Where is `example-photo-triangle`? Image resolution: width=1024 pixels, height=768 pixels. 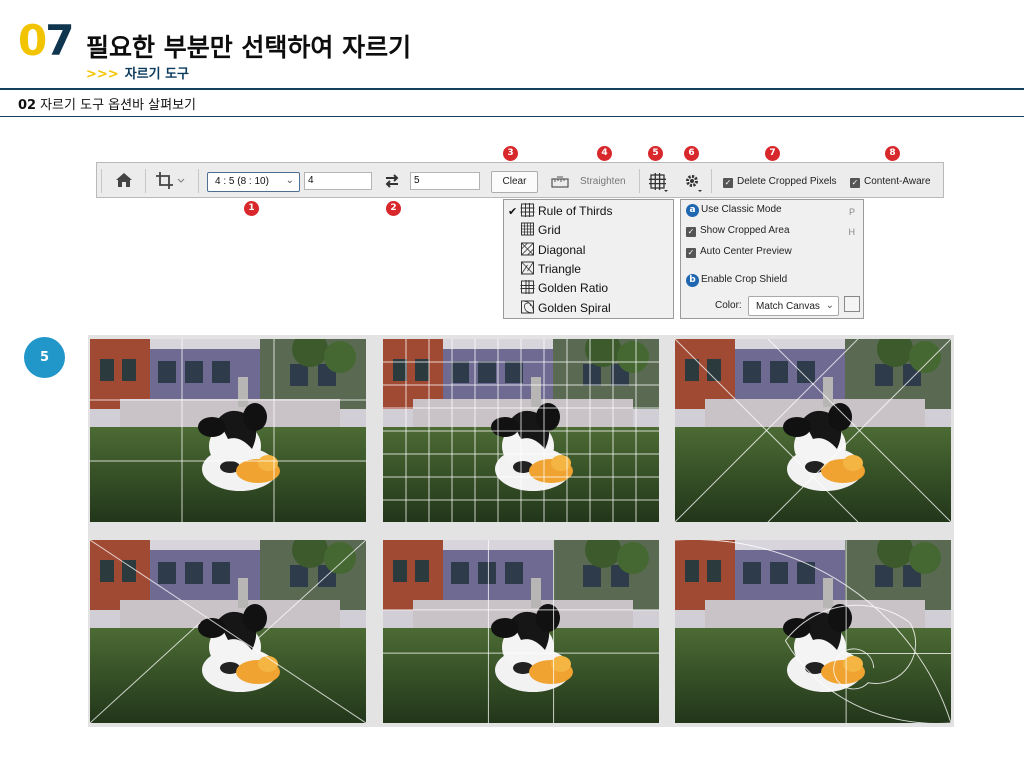 example-photo-triangle is located at coordinates (228, 631).